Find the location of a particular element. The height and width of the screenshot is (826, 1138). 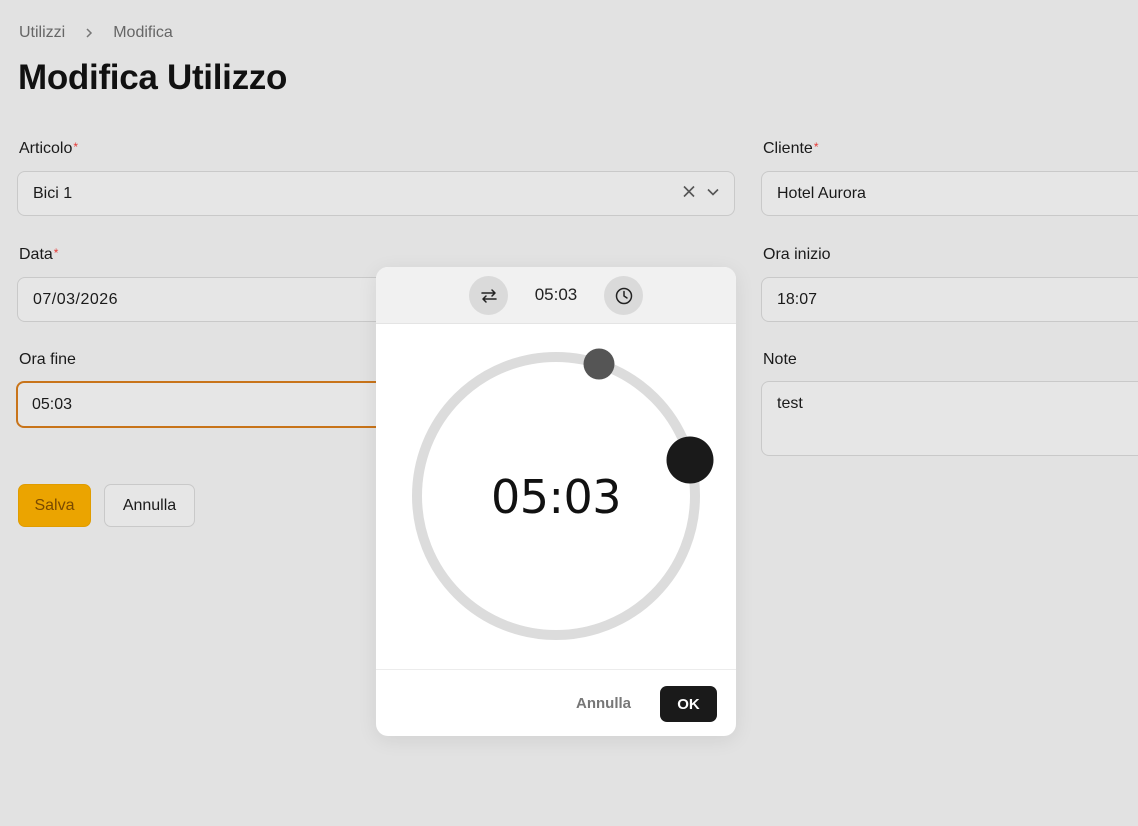

time-picker-header: 05:03 is located at coordinates (556, 295).